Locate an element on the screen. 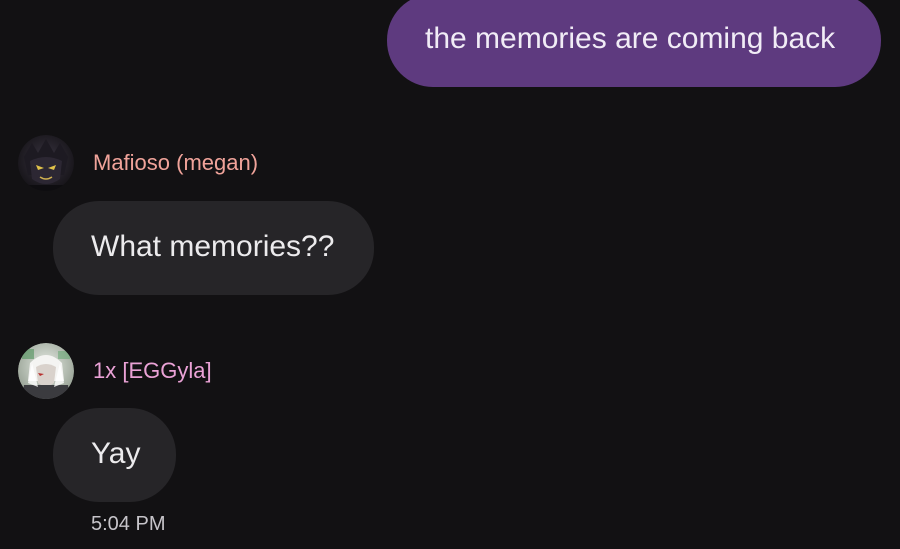  incoming-message-text: What memories?? is located at coordinates (213, 246).